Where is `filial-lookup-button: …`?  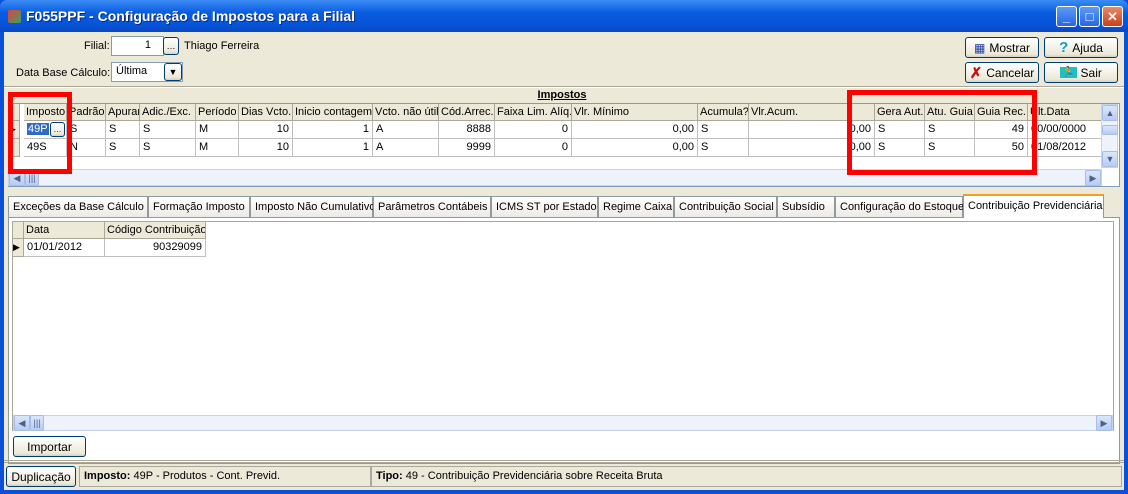 filial-lookup-button: … is located at coordinates (171, 46).